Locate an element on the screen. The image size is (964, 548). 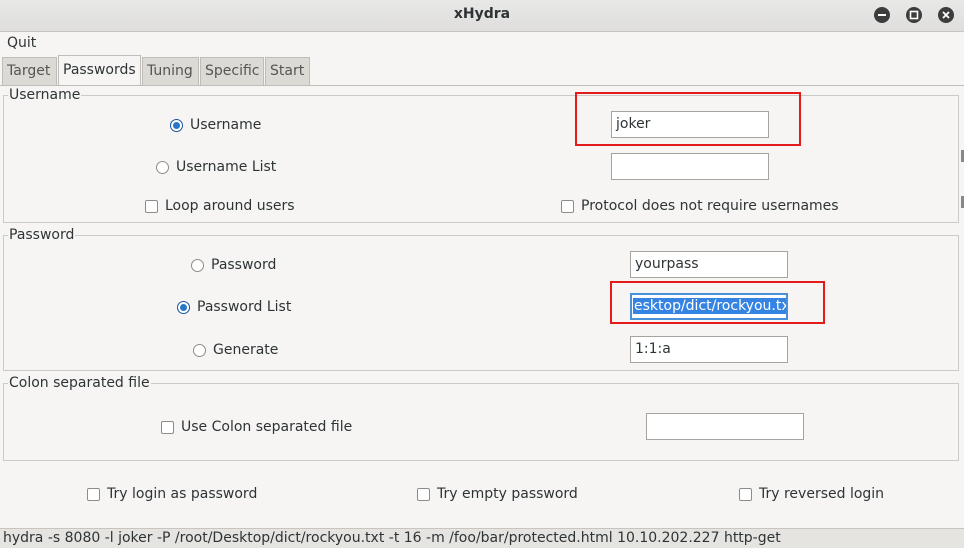
password-input: yourpass is located at coordinates (709, 264).